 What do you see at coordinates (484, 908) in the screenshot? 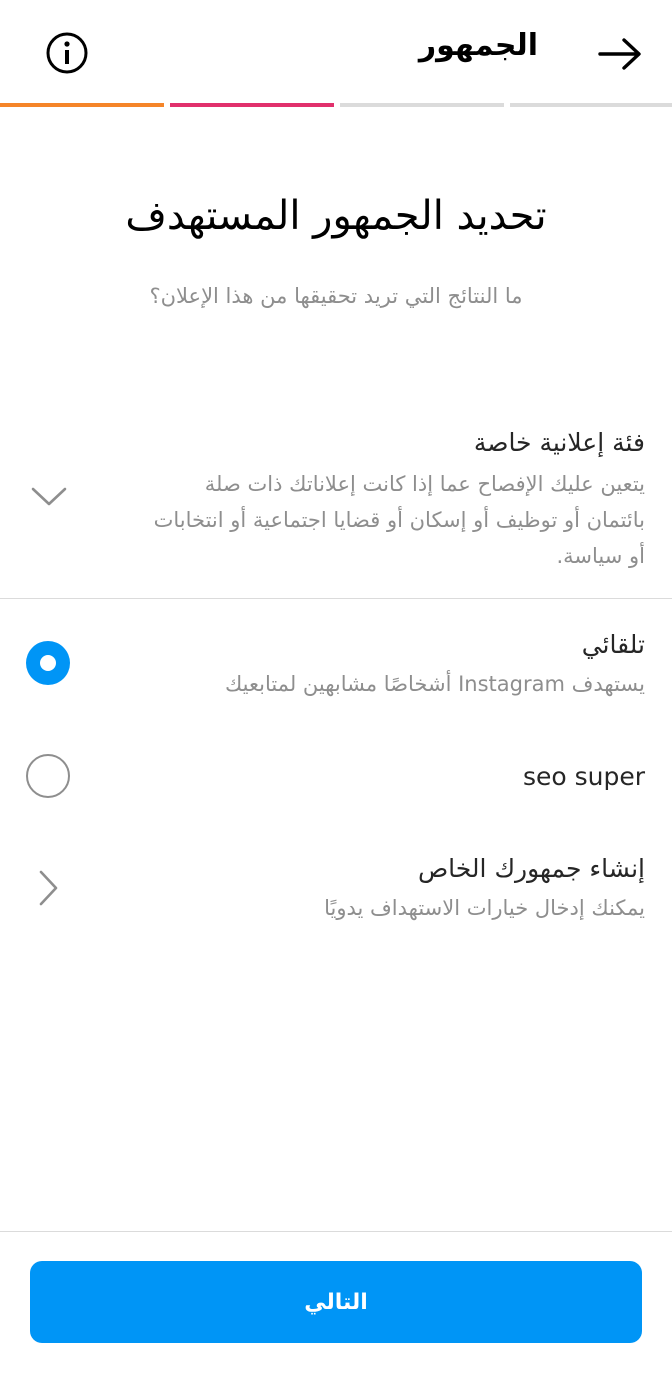
I see `option-create-audience-subtitle: يمكنك إدخال خيارات الاستهداف يدويًا` at bounding box center [484, 908].